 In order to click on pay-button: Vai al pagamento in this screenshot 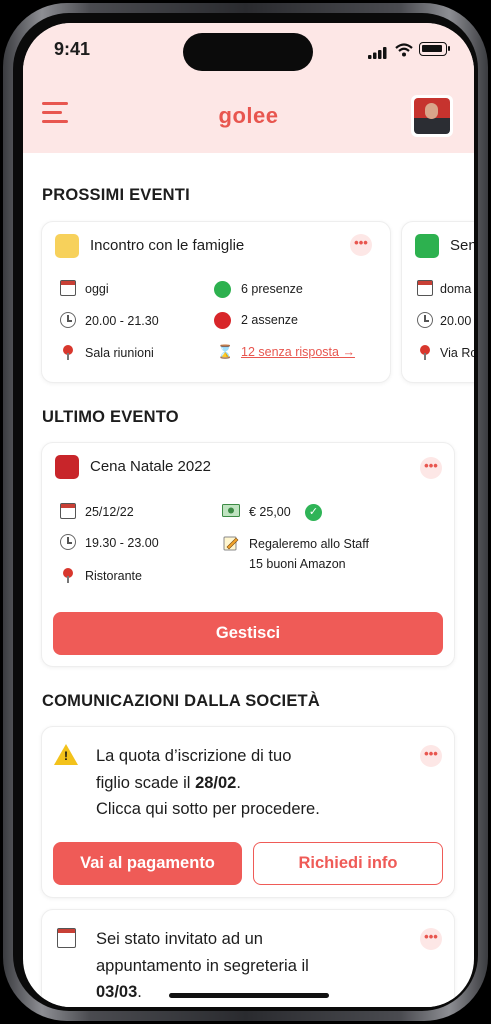, I will do `click(147, 863)`.